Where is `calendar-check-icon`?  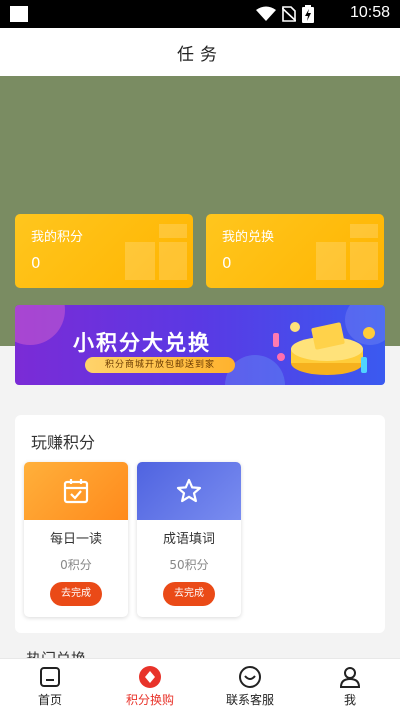 calendar-check-icon is located at coordinates (76, 491).